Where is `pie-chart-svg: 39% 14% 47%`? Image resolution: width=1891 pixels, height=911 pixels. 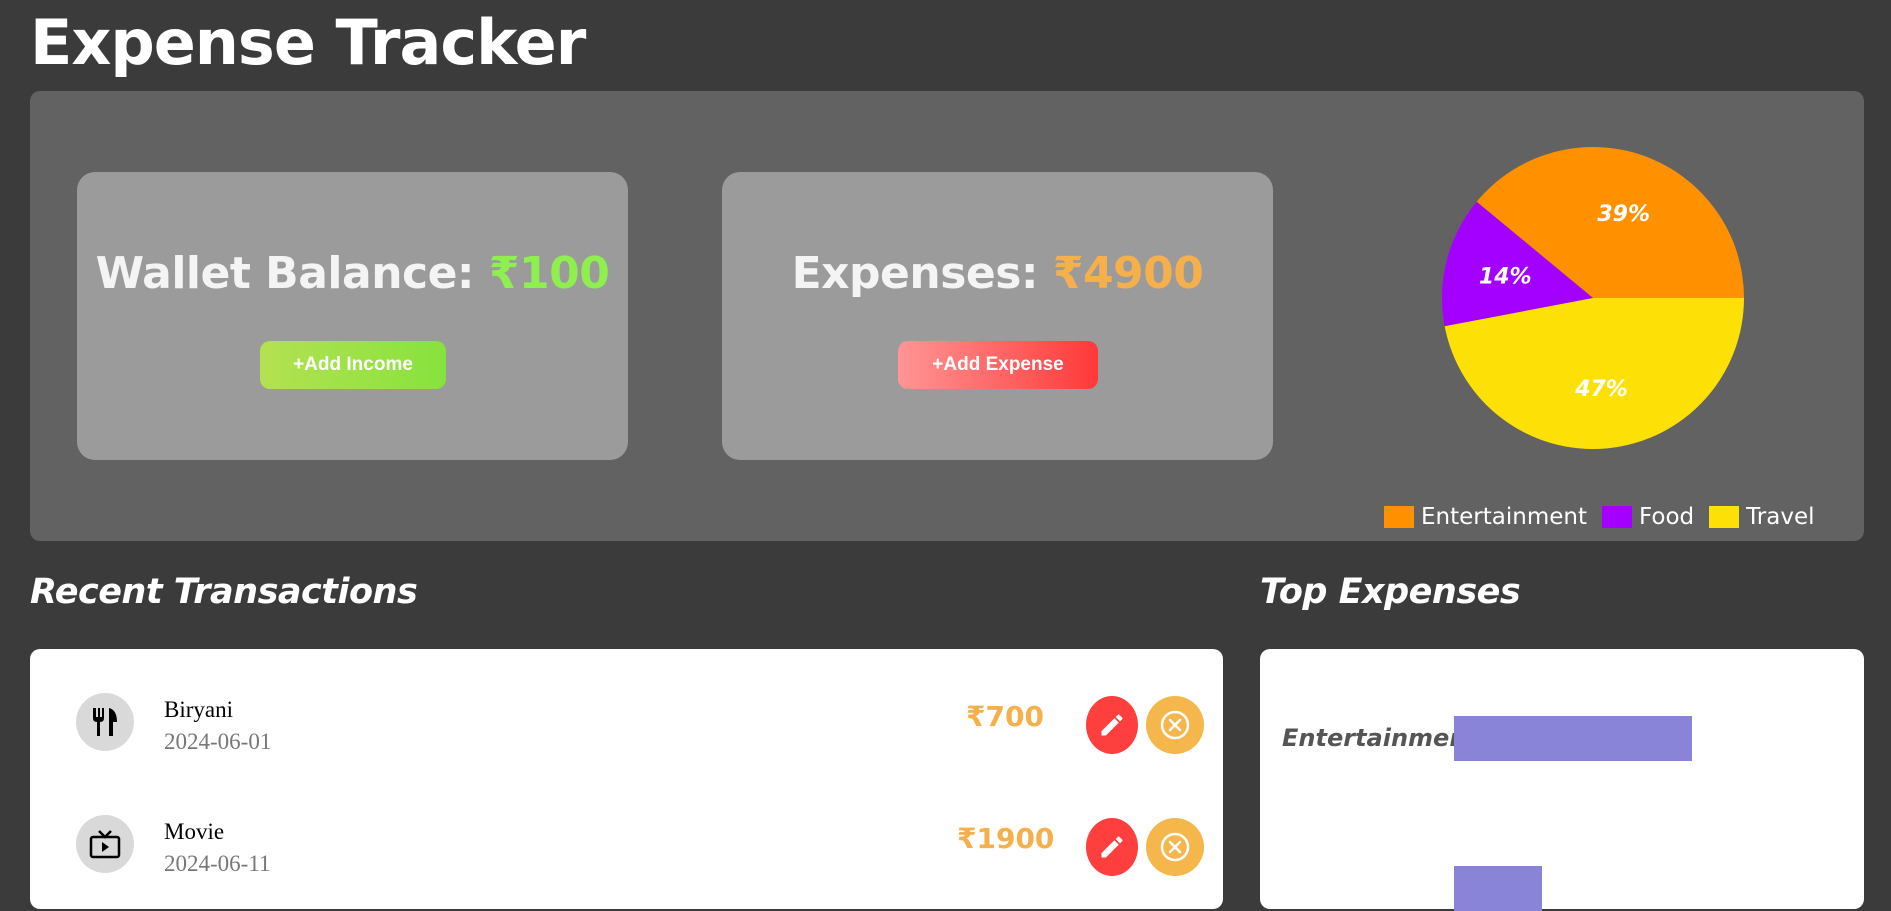 pie-chart-svg: 39% 14% 47% is located at coordinates (1593, 298).